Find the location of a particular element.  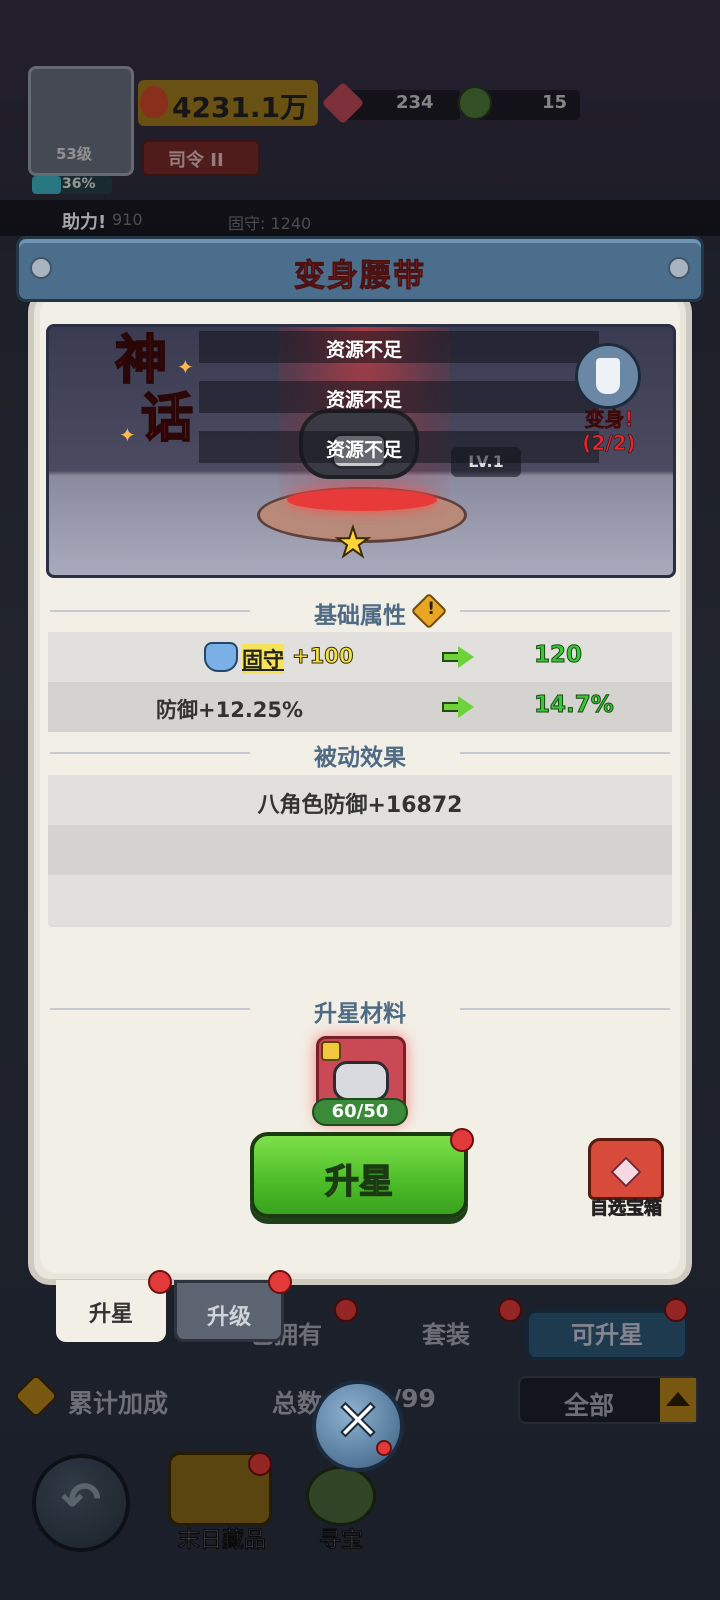

star-up-button: 升星 is located at coordinates (359, 1175).